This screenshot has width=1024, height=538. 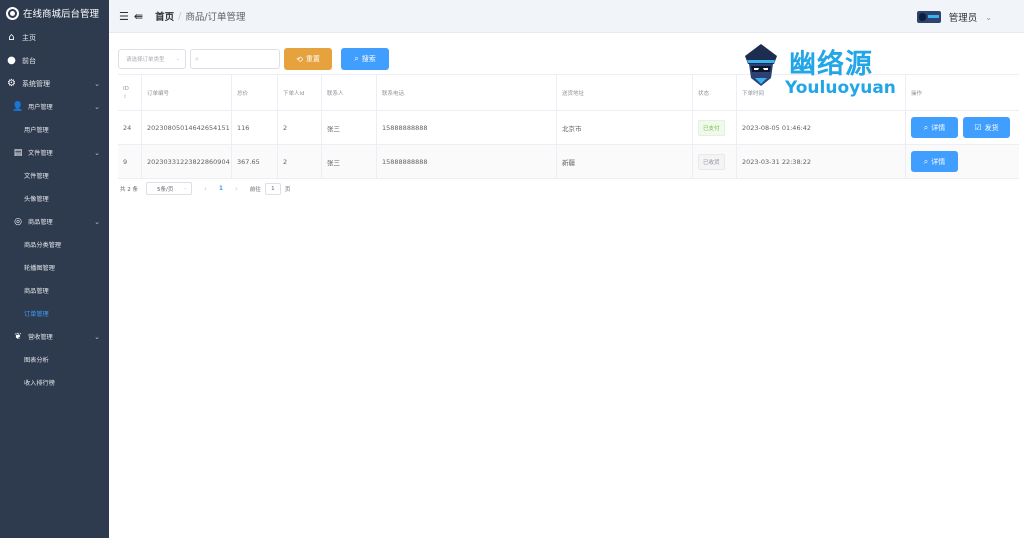 What do you see at coordinates (40, 222) in the screenshot?
I see `sidebar-item-label: 商品管理` at bounding box center [40, 222].